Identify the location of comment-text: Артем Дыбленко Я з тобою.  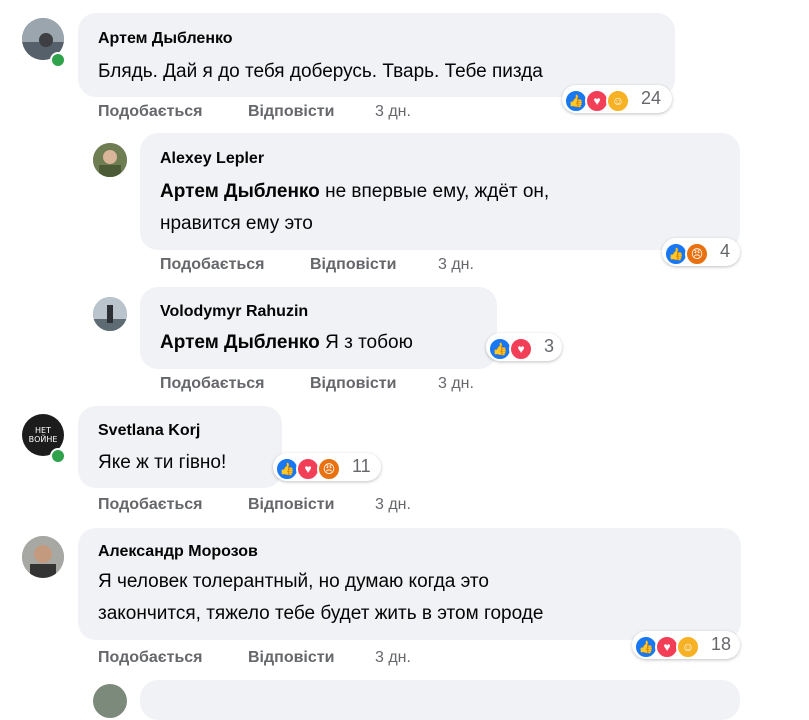
(286, 343).